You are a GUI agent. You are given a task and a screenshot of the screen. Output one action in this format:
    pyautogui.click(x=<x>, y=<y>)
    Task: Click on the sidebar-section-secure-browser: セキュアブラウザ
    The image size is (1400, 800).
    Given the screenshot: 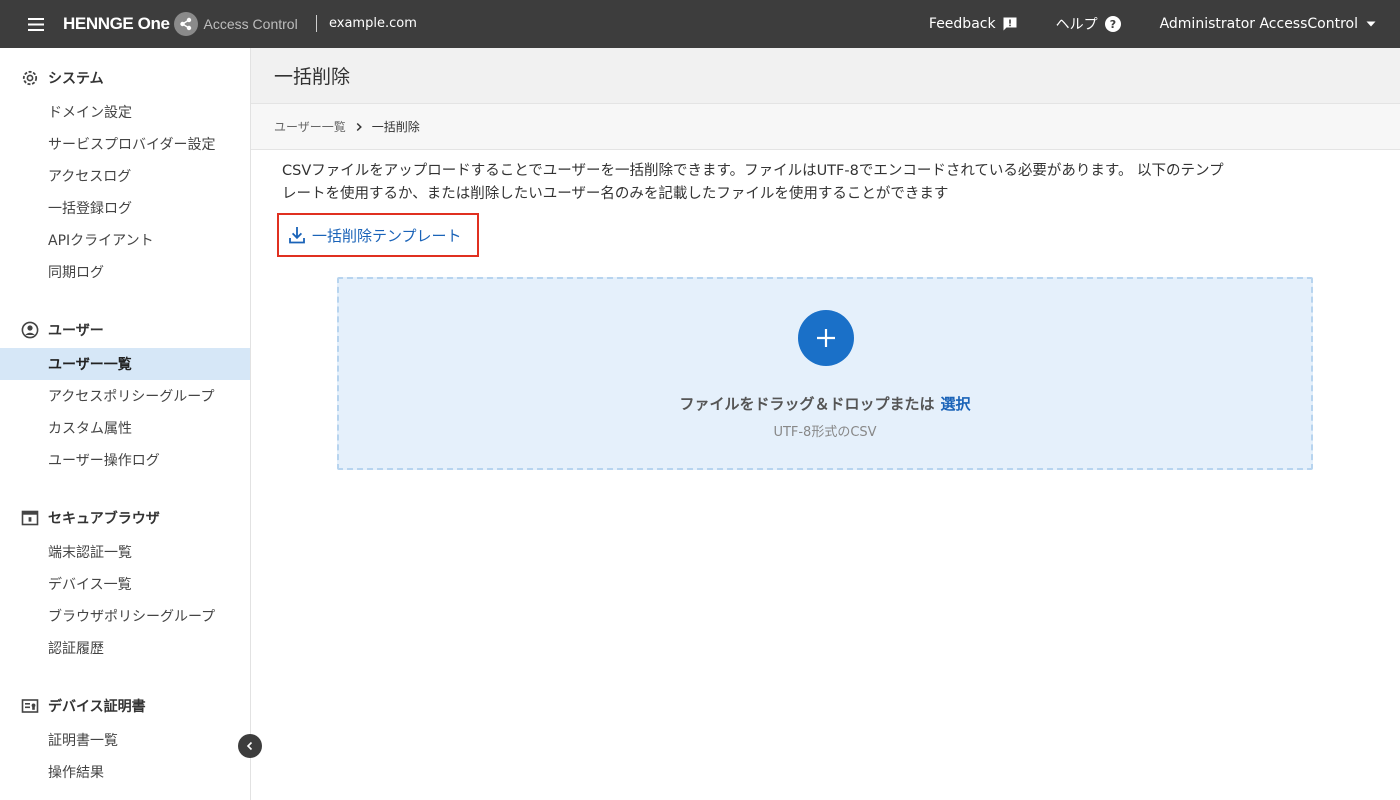 What is the action you would take?
    pyautogui.click(x=90, y=518)
    